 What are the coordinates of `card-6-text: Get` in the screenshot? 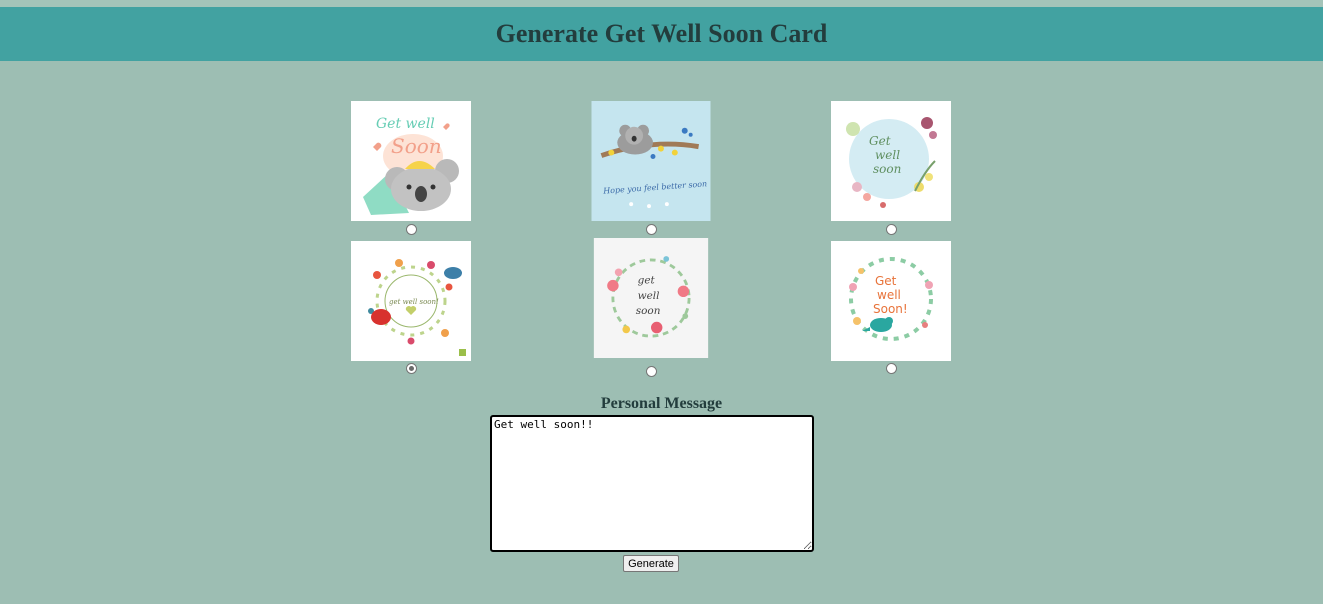 It's located at (886, 281).